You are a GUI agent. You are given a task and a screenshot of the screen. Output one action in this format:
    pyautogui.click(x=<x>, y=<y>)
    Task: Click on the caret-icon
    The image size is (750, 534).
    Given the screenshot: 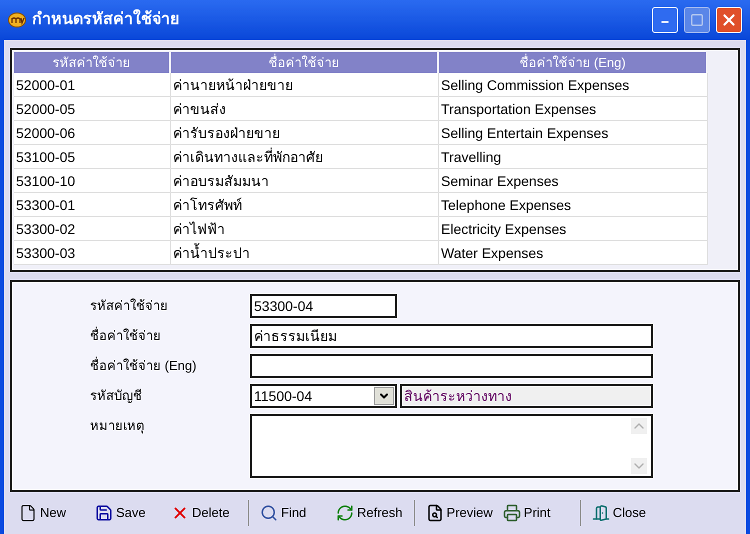 What is the action you would take?
    pyautogui.click(x=384, y=396)
    